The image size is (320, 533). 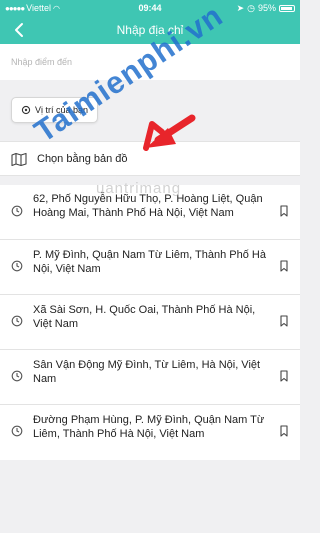 What do you see at coordinates (150, 158) in the screenshot?
I see `choose-on-map-row: Chọn bằng bản đồ` at bounding box center [150, 158].